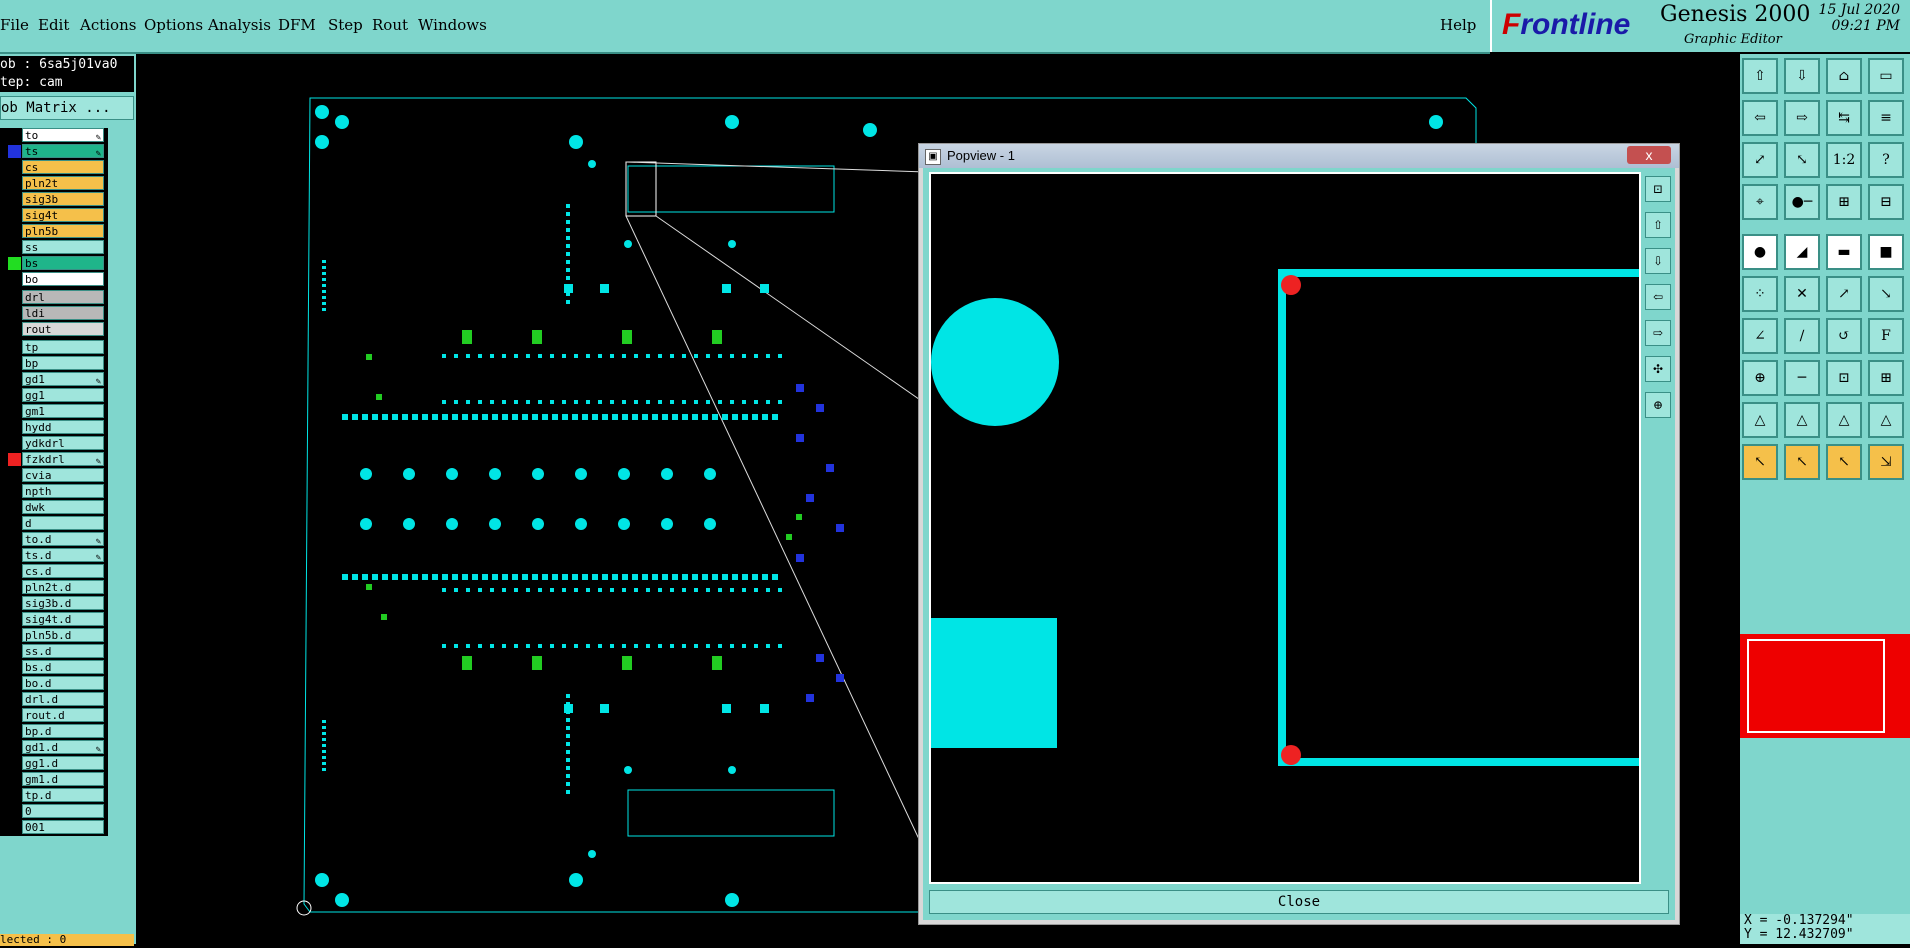 The image size is (1910, 948). What do you see at coordinates (1802, 252) in the screenshot?
I see `tool-button-icon: ◢` at bounding box center [1802, 252].